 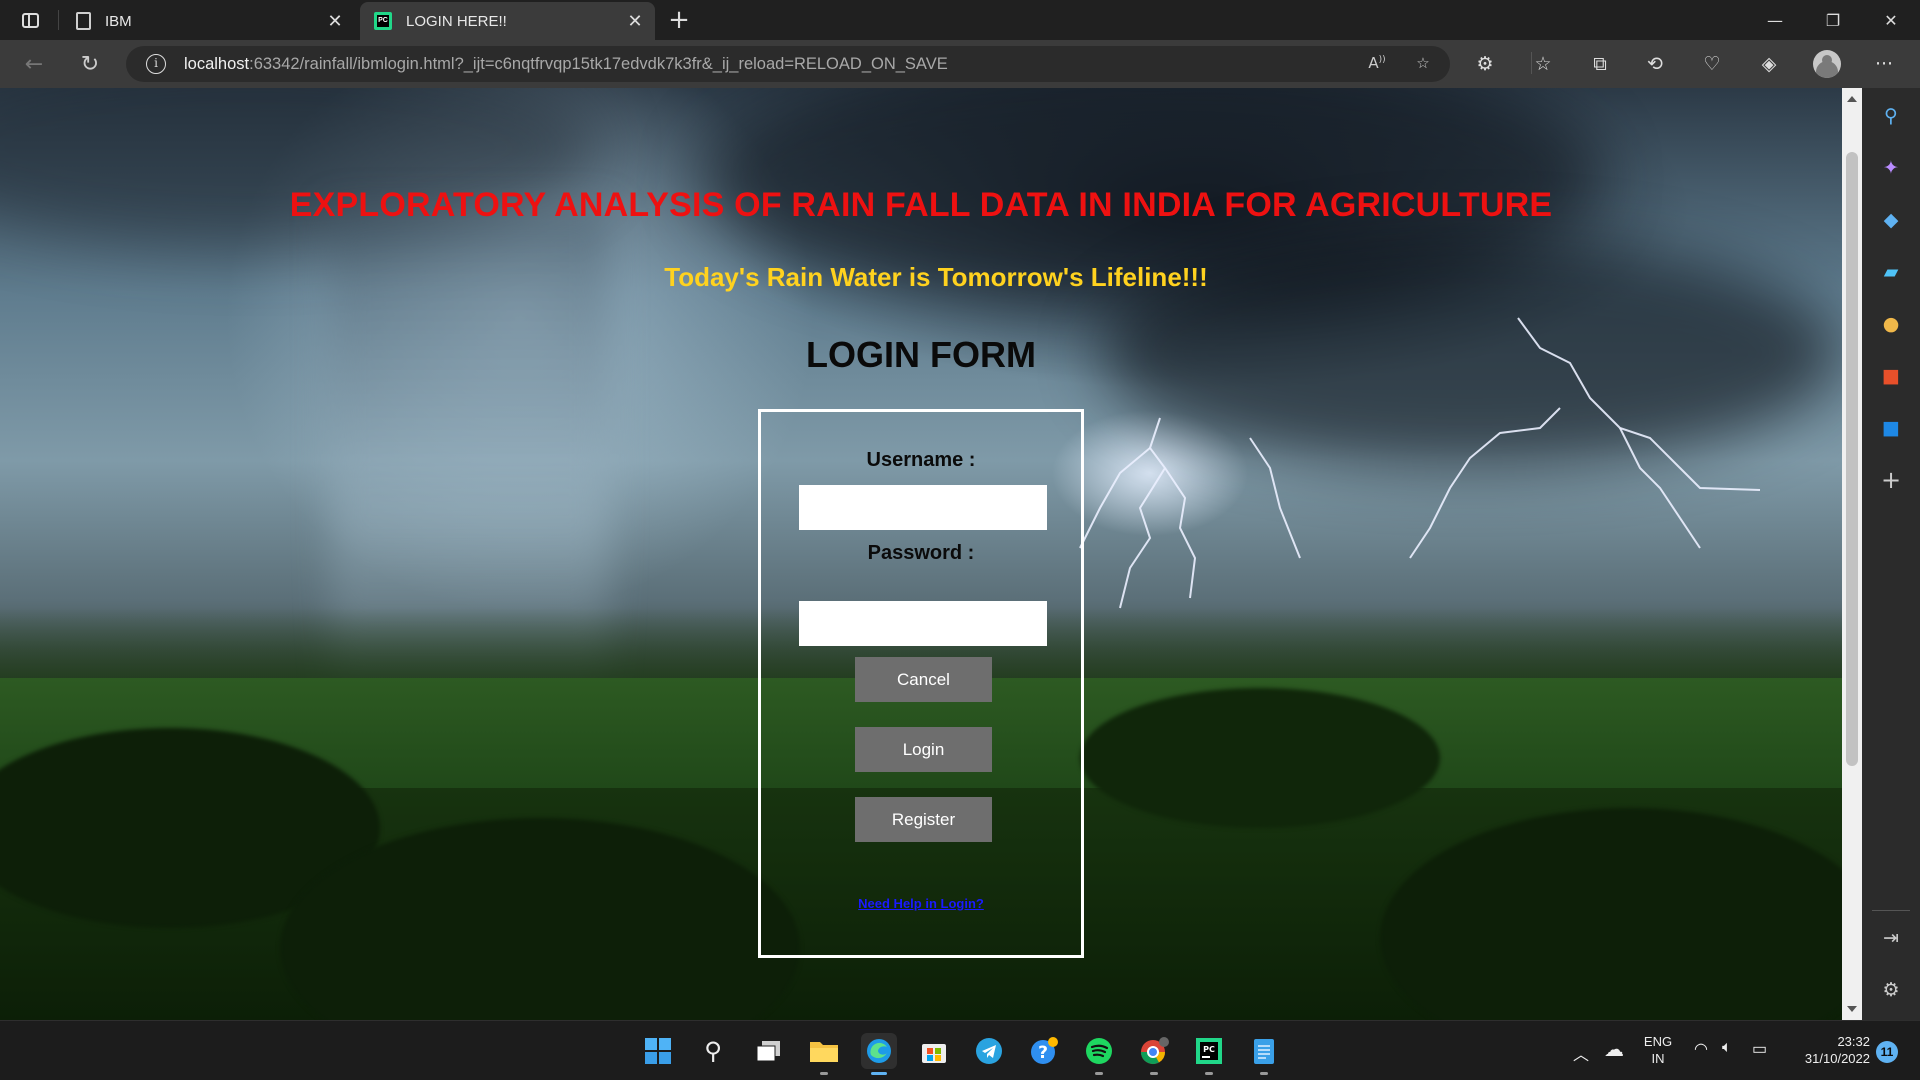 What do you see at coordinates (1891, 480) in the screenshot?
I see `add-icon: +` at bounding box center [1891, 480].